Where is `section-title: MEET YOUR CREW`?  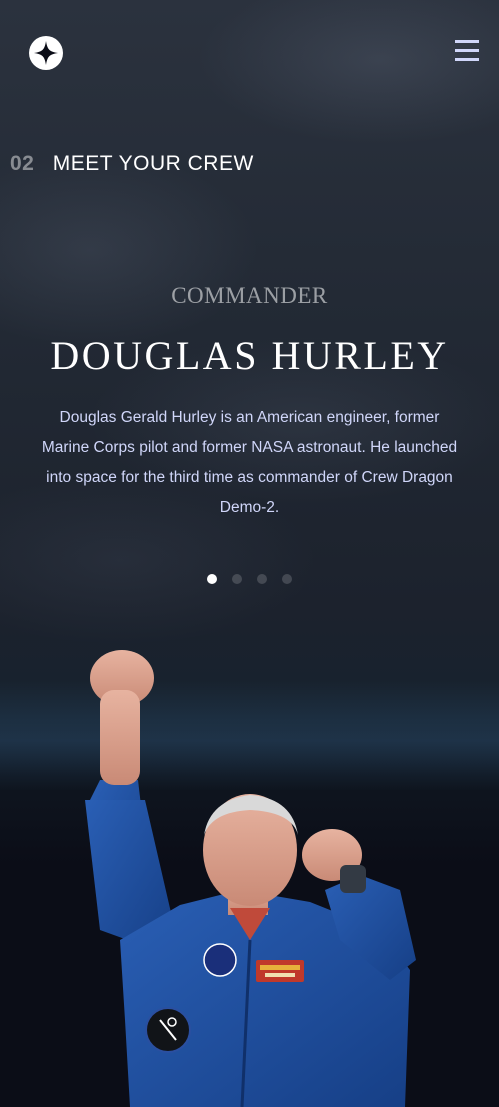
section-title: MEET YOUR CREW is located at coordinates (153, 163).